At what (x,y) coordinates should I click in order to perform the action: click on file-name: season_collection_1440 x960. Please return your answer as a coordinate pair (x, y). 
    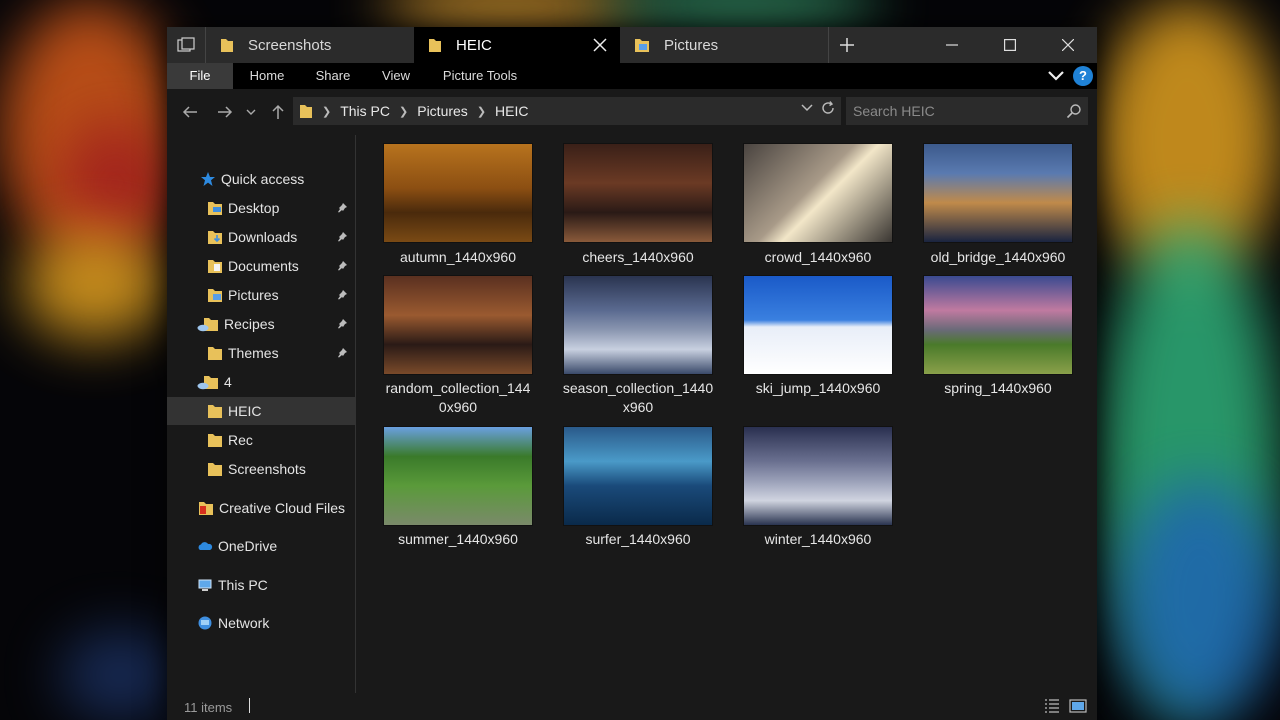
    Looking at the image, I should click on (638, 398).